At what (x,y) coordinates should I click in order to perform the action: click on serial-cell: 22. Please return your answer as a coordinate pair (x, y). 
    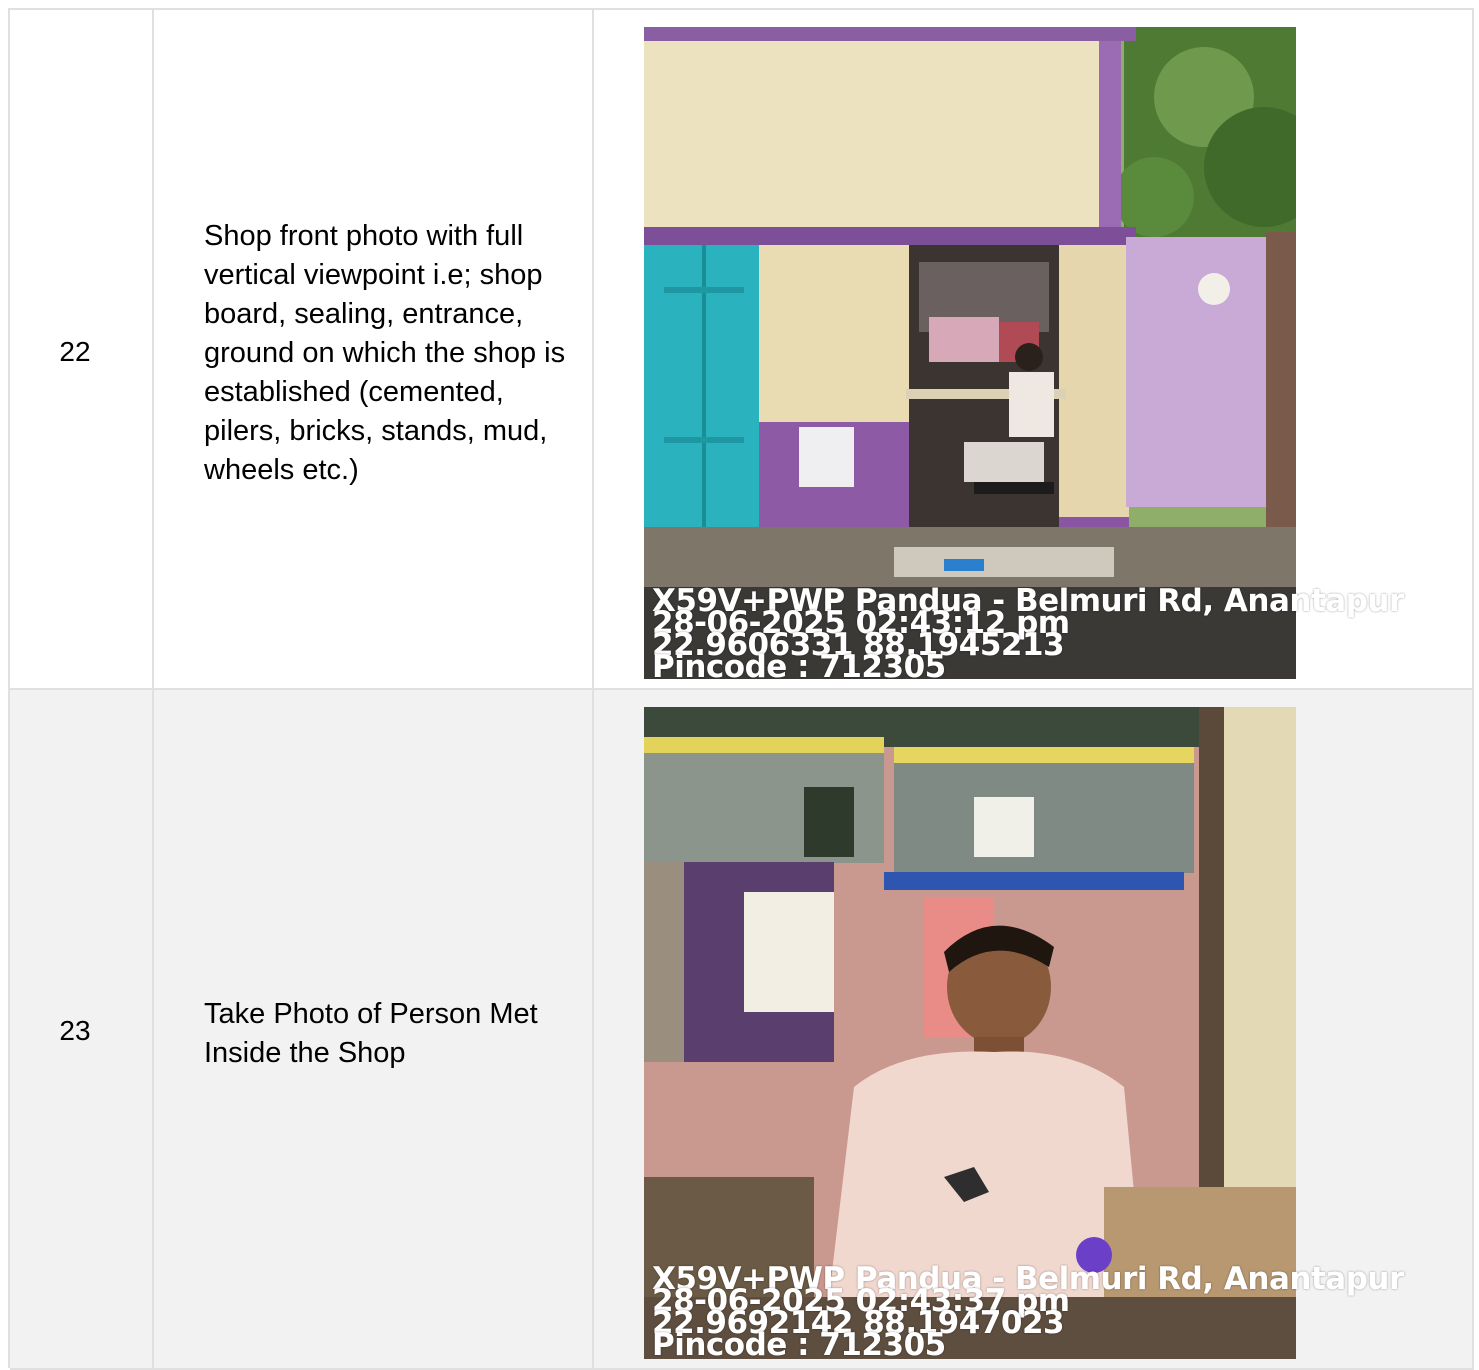
    Looking at the image, I should click on (82, 349).